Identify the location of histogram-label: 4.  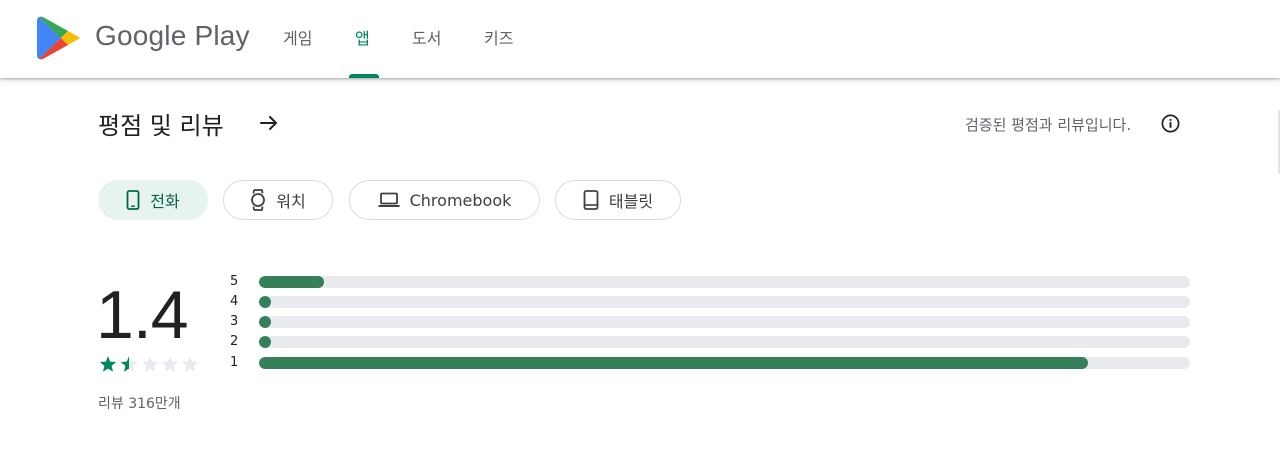
(234, 301).